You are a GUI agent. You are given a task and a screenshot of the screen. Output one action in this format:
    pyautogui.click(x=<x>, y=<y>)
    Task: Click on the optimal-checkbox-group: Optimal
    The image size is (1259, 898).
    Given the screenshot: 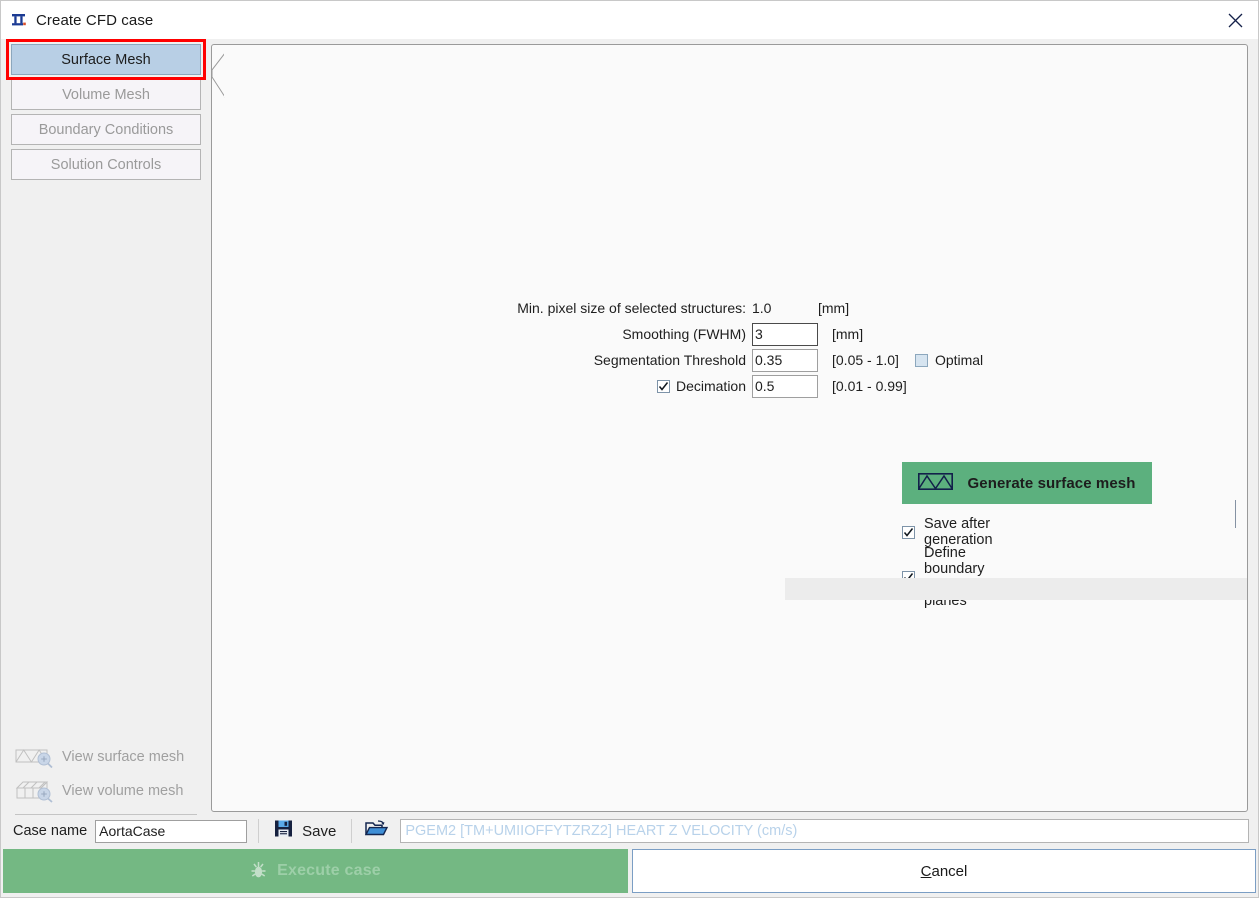 What is the action you would take?
    pyautogui.click(x=949, y=360)
    